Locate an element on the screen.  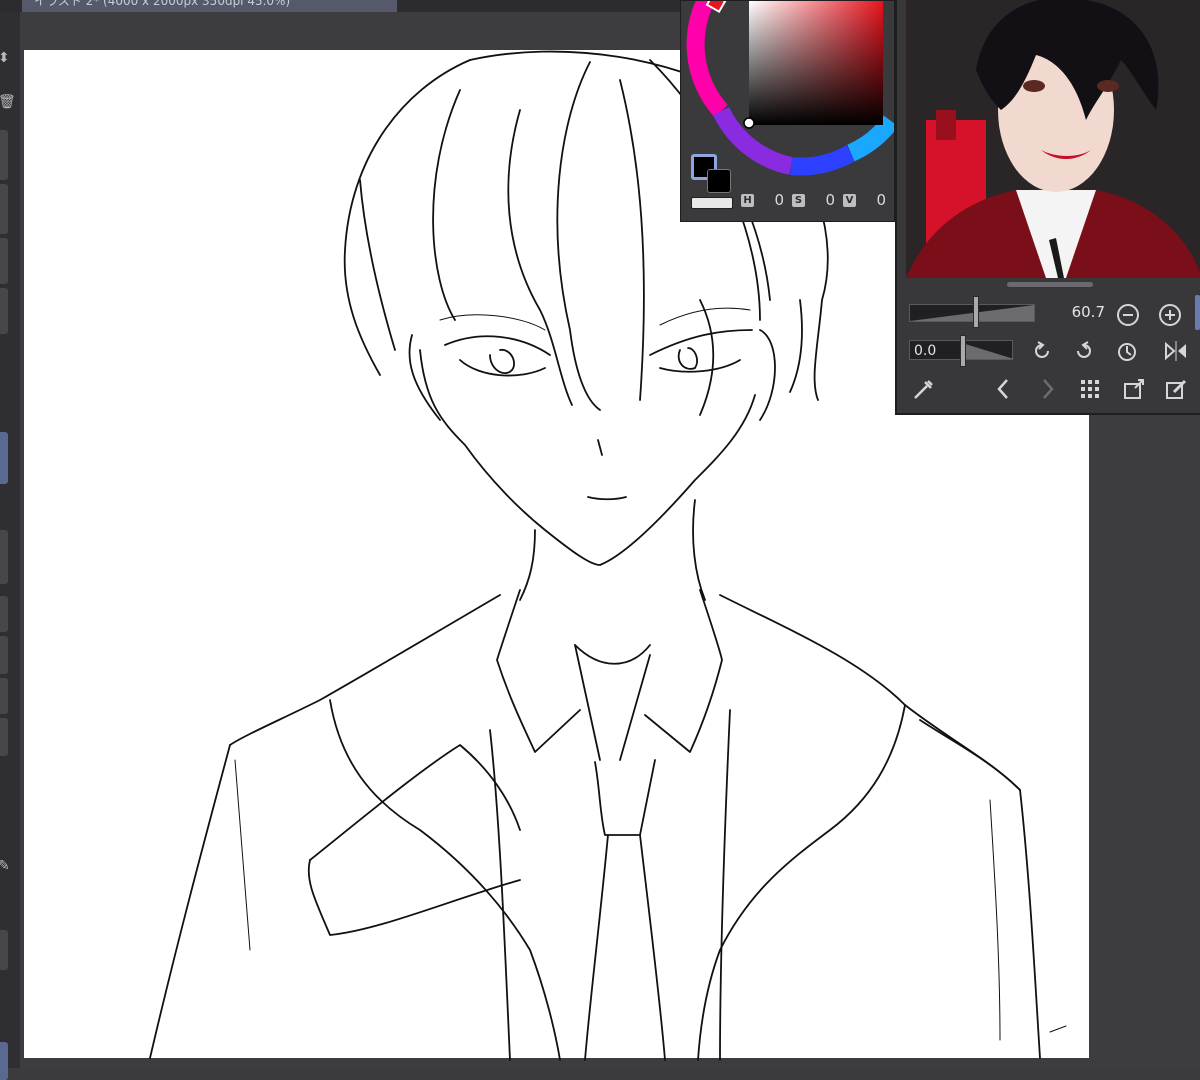
navigator-edge-tab is located at coordinates (1197, 312).